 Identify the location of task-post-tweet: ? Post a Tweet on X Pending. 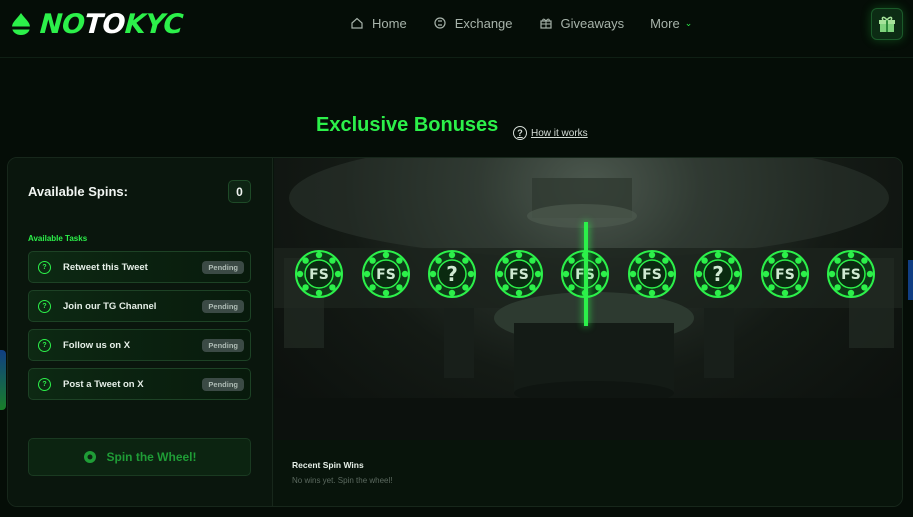
(139, 384).